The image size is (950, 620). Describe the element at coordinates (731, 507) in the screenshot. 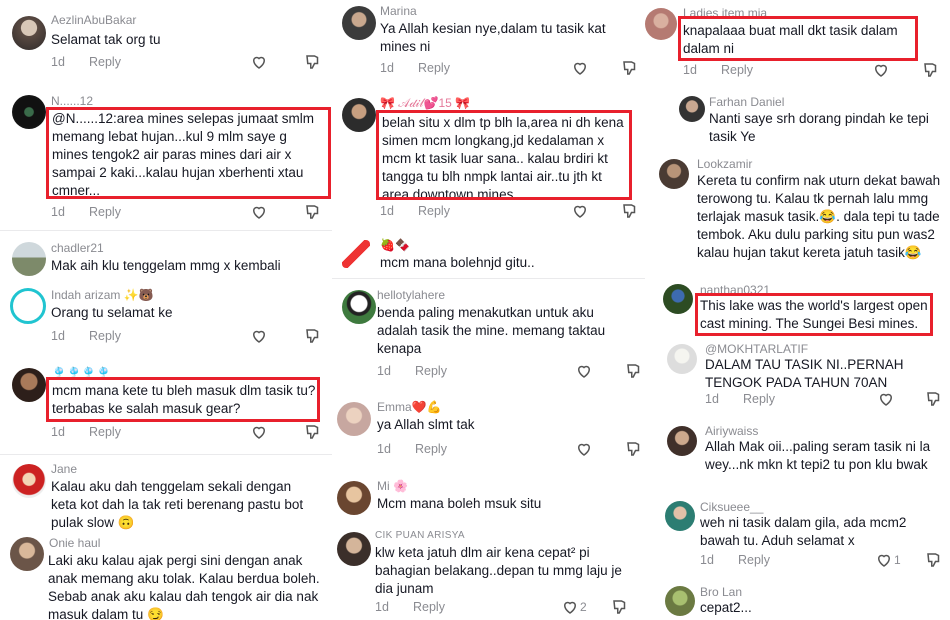

I see `comment-username: Ciksueee__` at that location.